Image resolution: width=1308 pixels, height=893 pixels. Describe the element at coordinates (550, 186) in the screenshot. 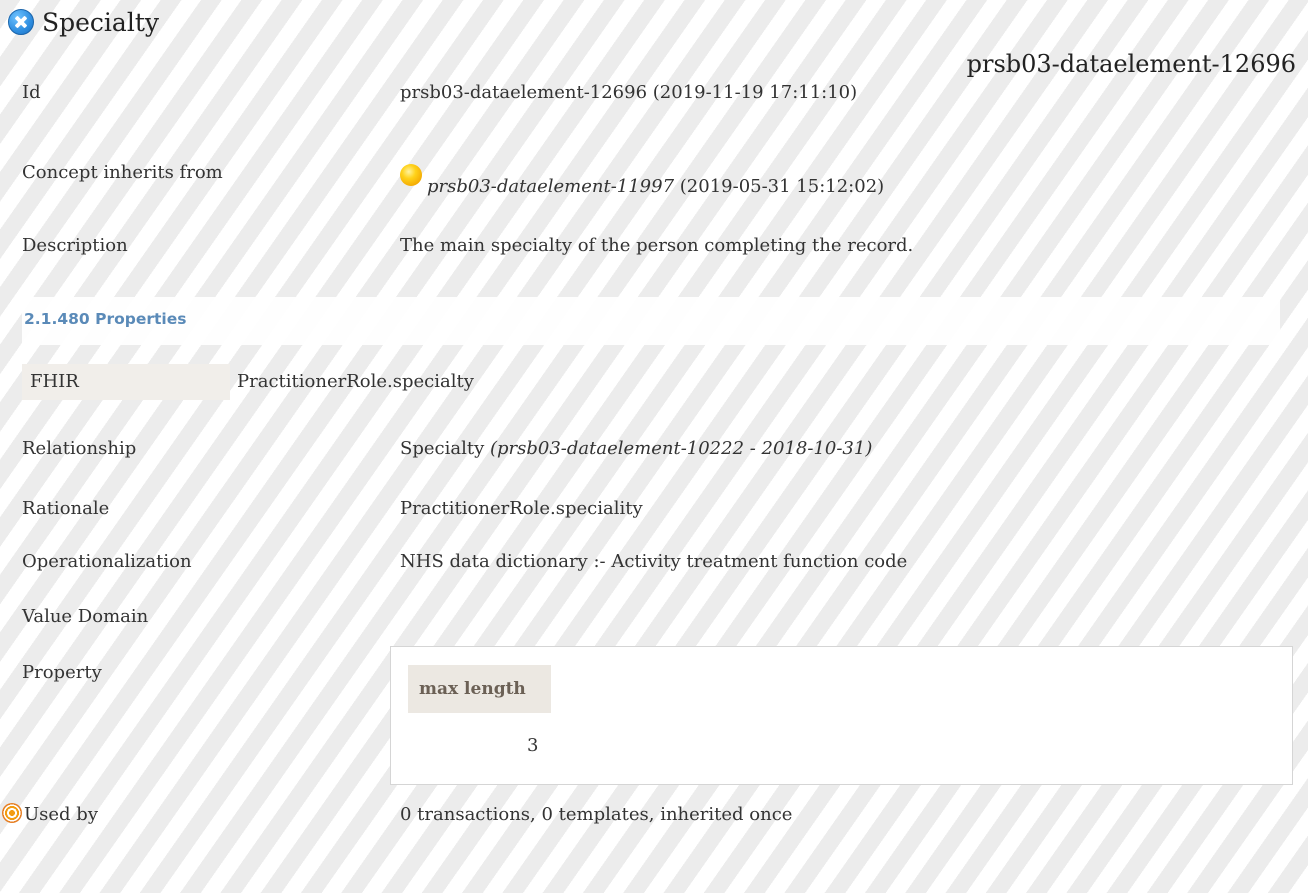

I see `inherits-ref-link: prsb03-dataelement-11997` at that location.